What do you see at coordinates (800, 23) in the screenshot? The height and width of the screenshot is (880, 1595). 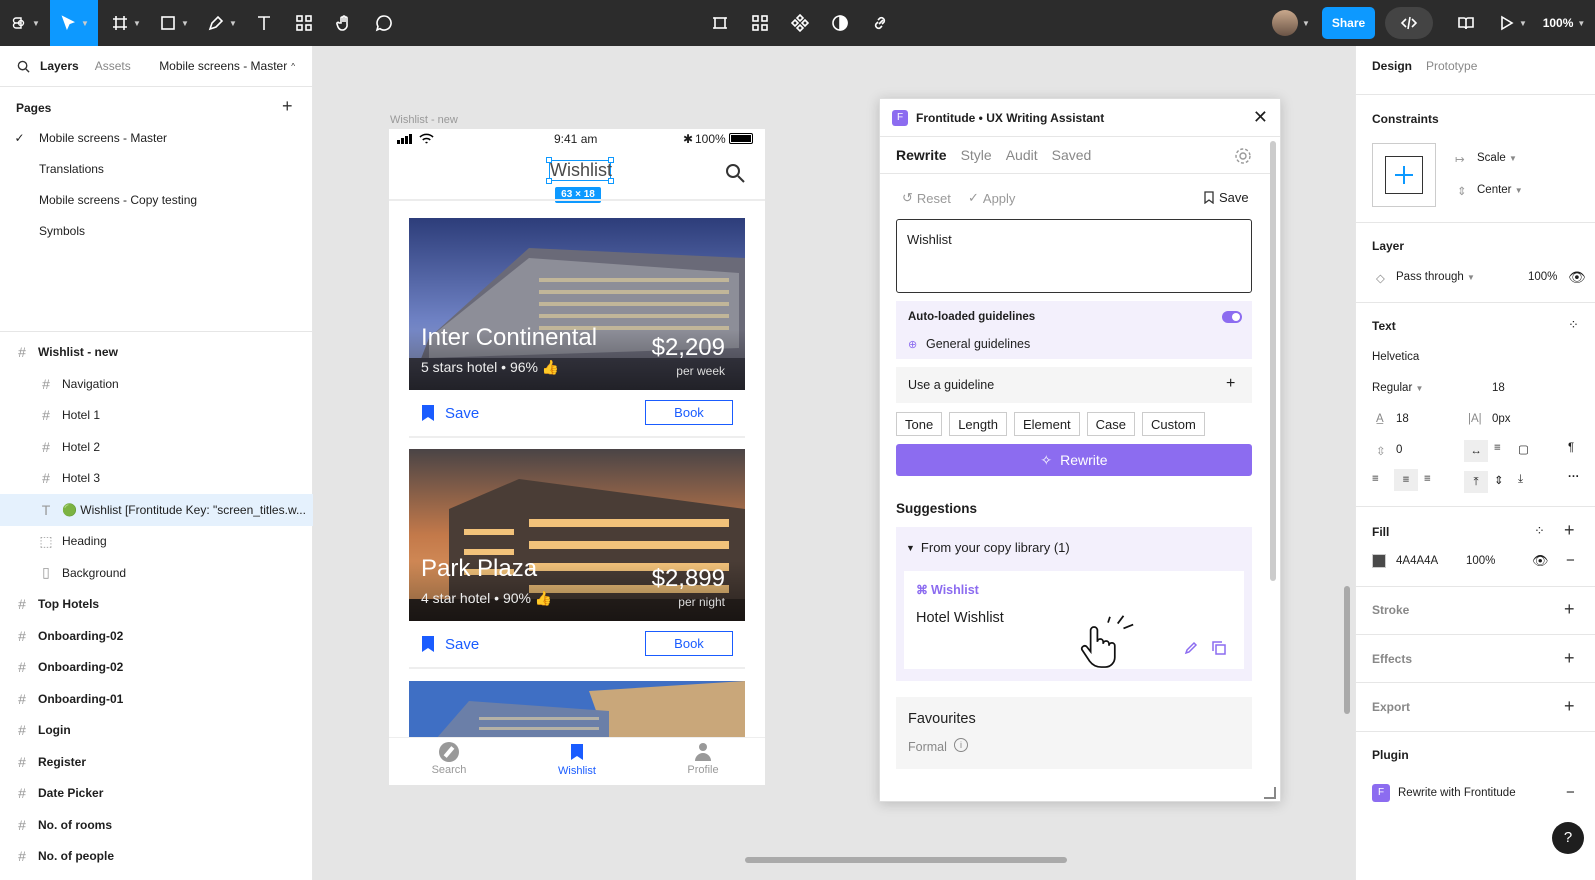 I see `component-button` at bounding box center [800, 23].